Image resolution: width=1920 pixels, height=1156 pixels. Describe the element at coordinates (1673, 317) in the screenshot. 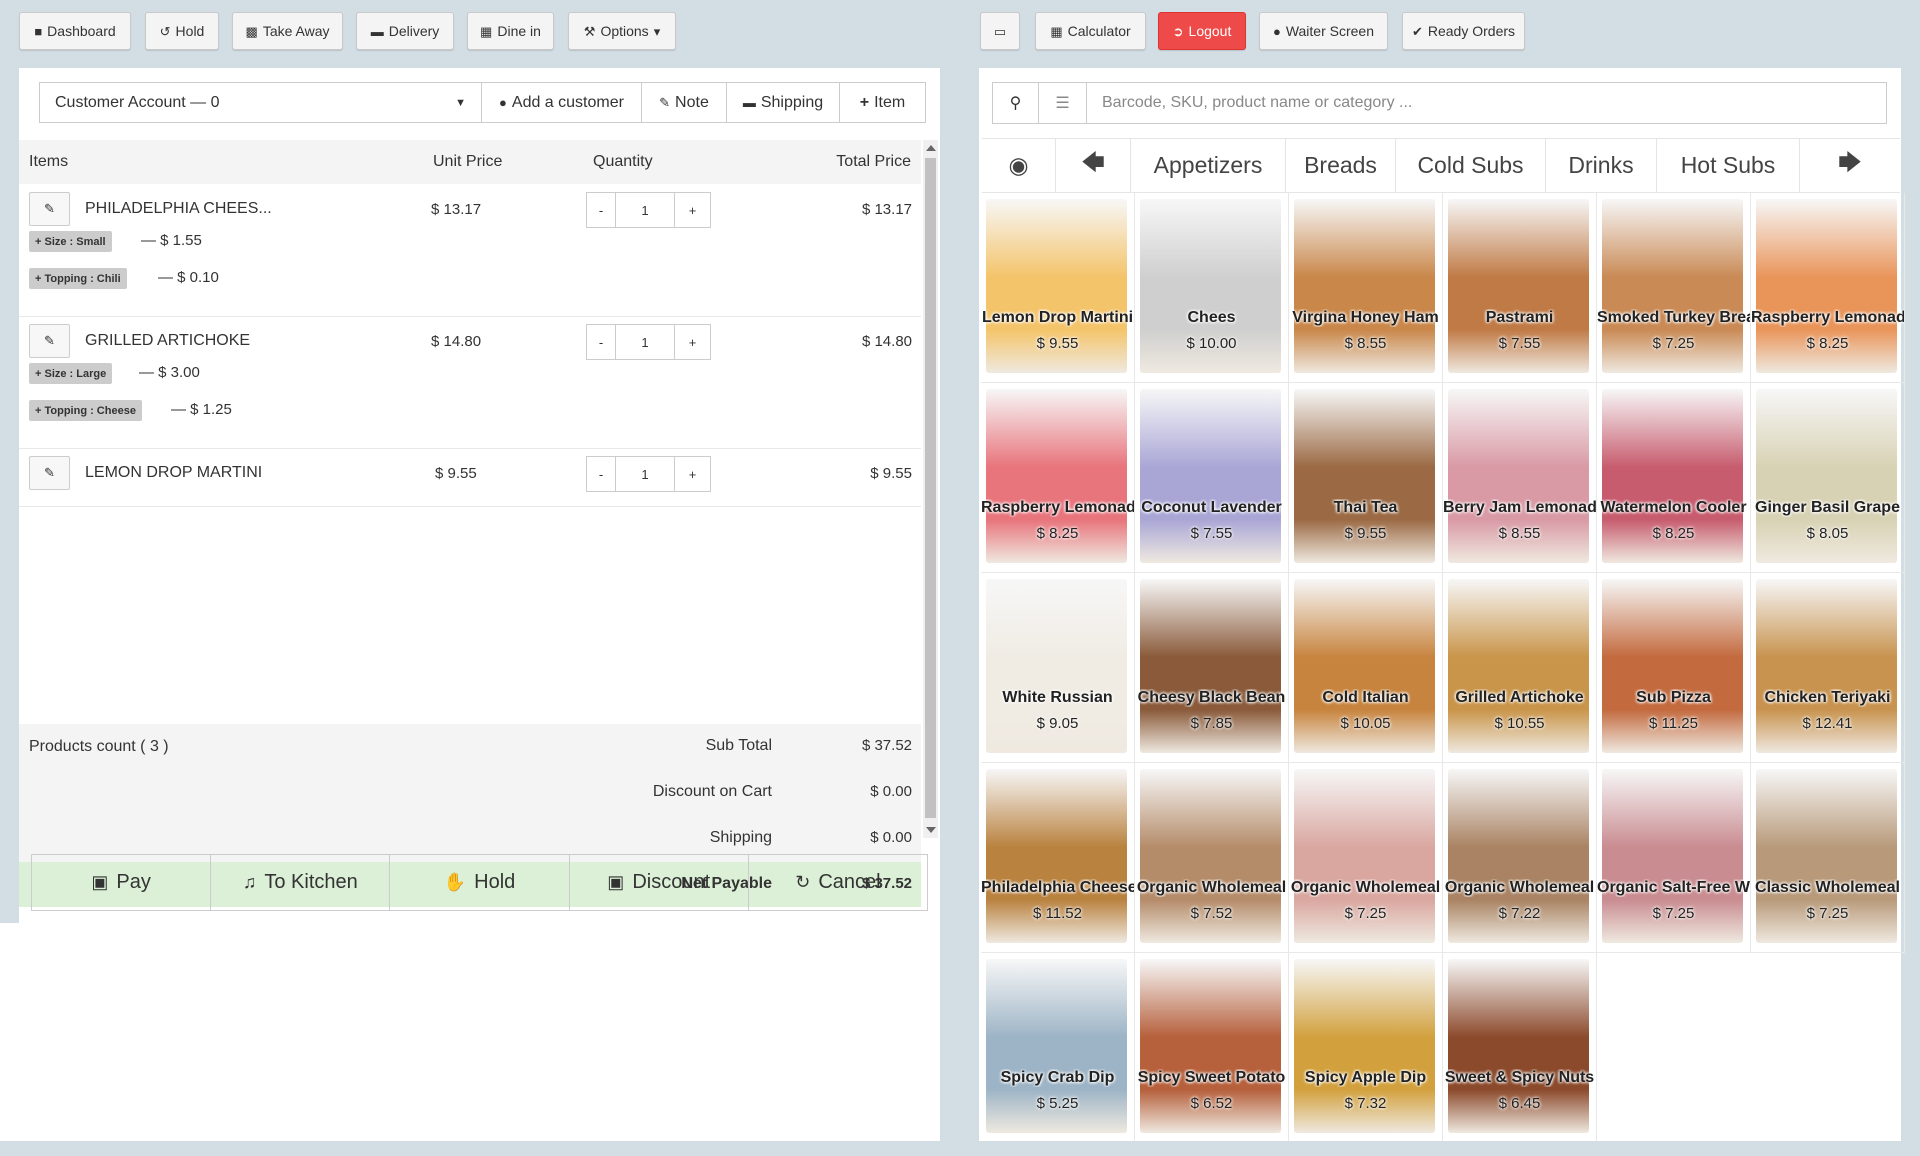

I see `product-name: Smoked Turkey Breast` at that location.